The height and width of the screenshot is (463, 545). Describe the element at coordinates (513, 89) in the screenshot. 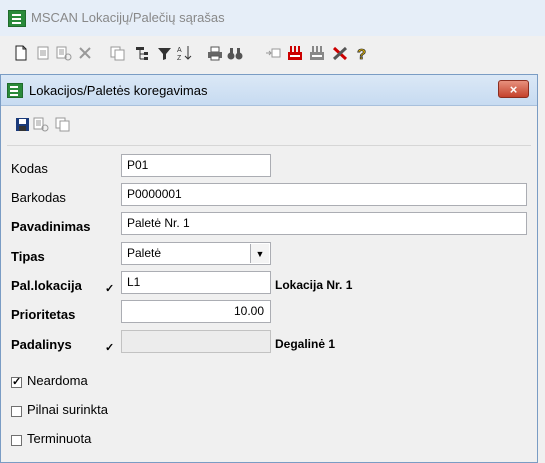

I see `close-button: ×` at that location.